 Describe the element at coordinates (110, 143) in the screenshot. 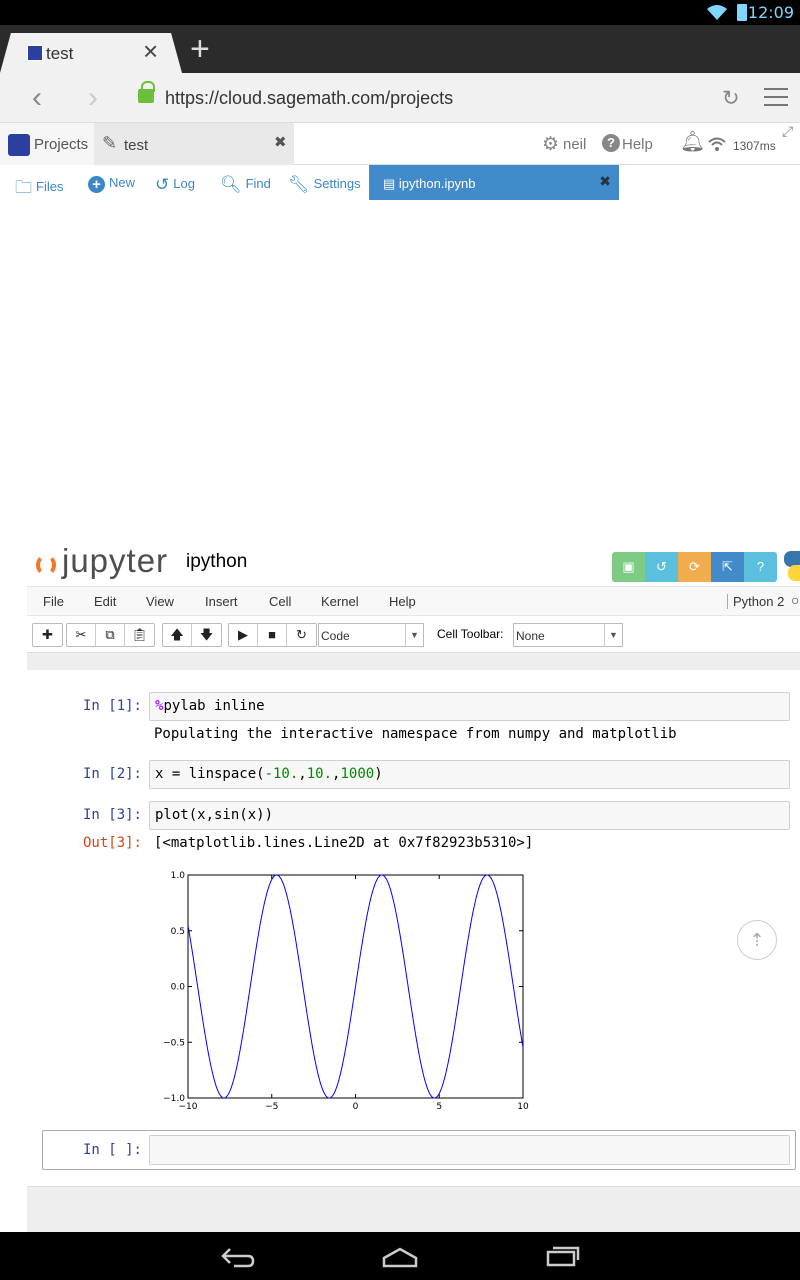

I see `edit-icon: ✎` at that location.